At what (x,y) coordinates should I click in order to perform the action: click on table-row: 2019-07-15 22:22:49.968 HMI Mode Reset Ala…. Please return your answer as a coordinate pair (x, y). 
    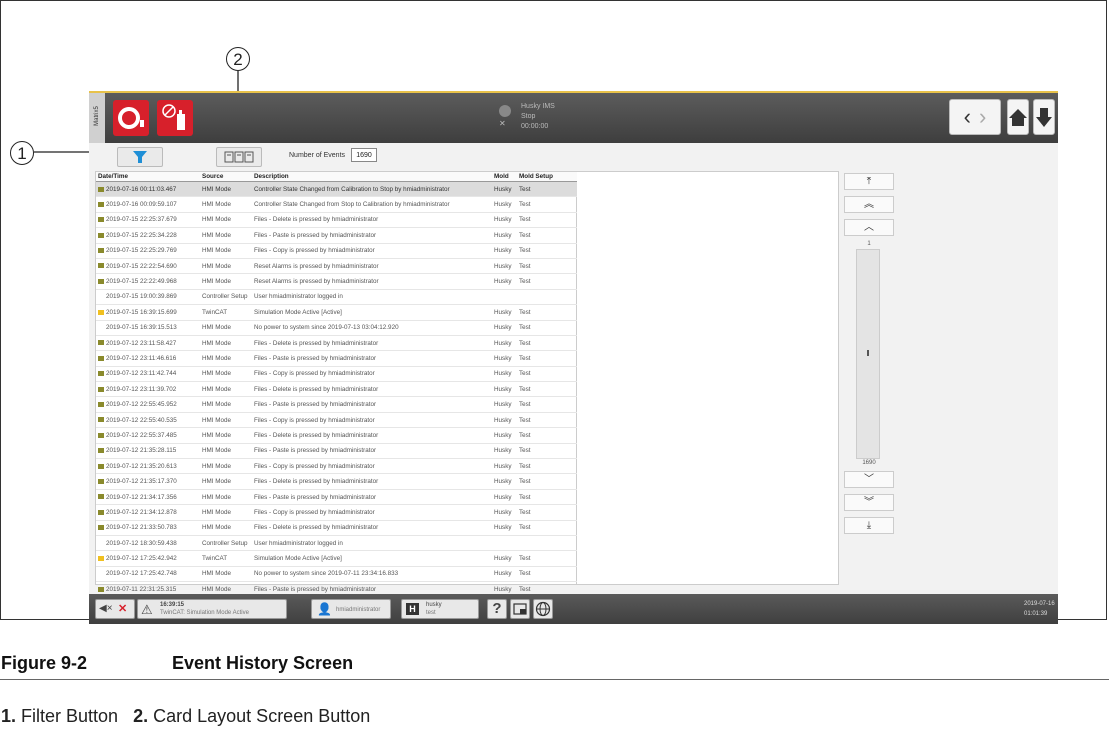
    Looking at the image, I should click on (336, 281).